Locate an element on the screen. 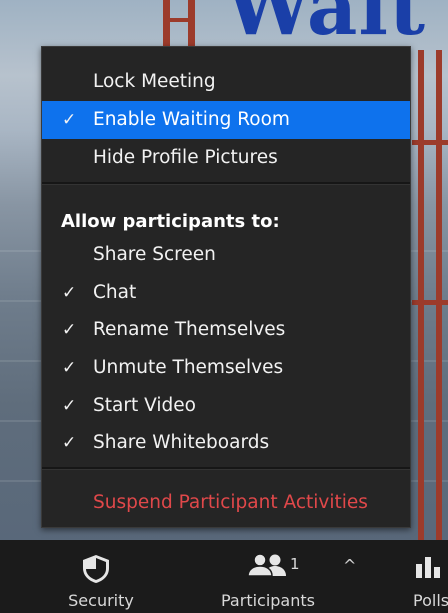 Image resolution: width=448 pixels, height=613 pixels. meeting-toolbar: Security 1 Participants ^ Polls is located at coordinates (224, 576).